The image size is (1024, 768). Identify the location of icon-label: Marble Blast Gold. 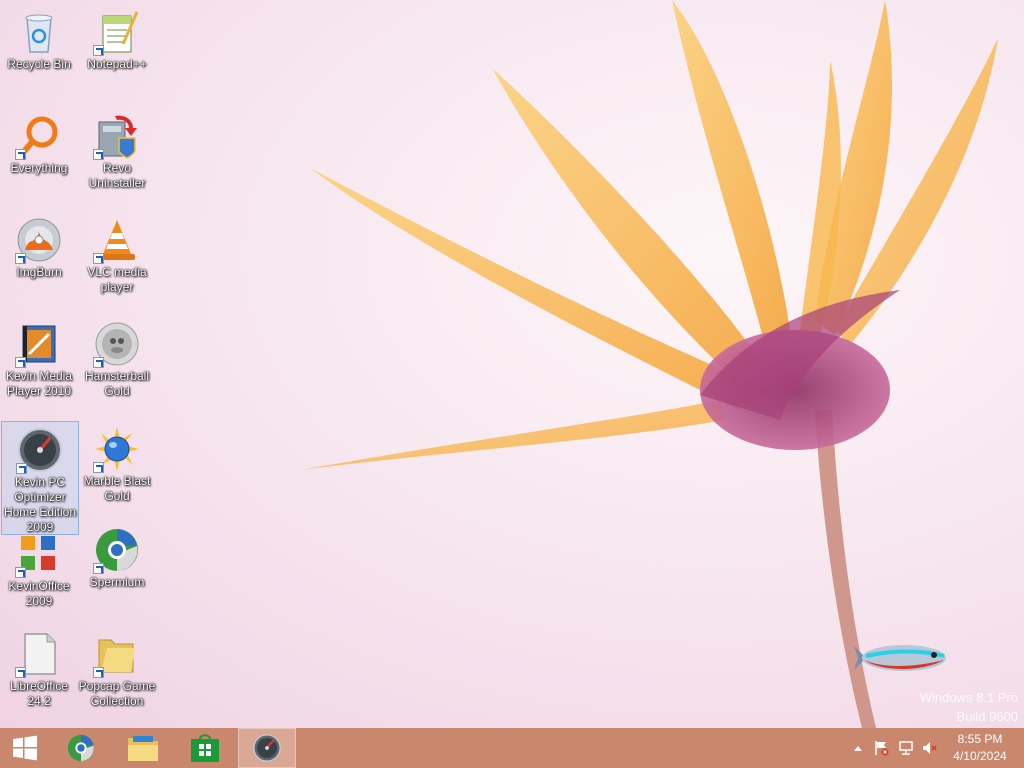
(117, 488).